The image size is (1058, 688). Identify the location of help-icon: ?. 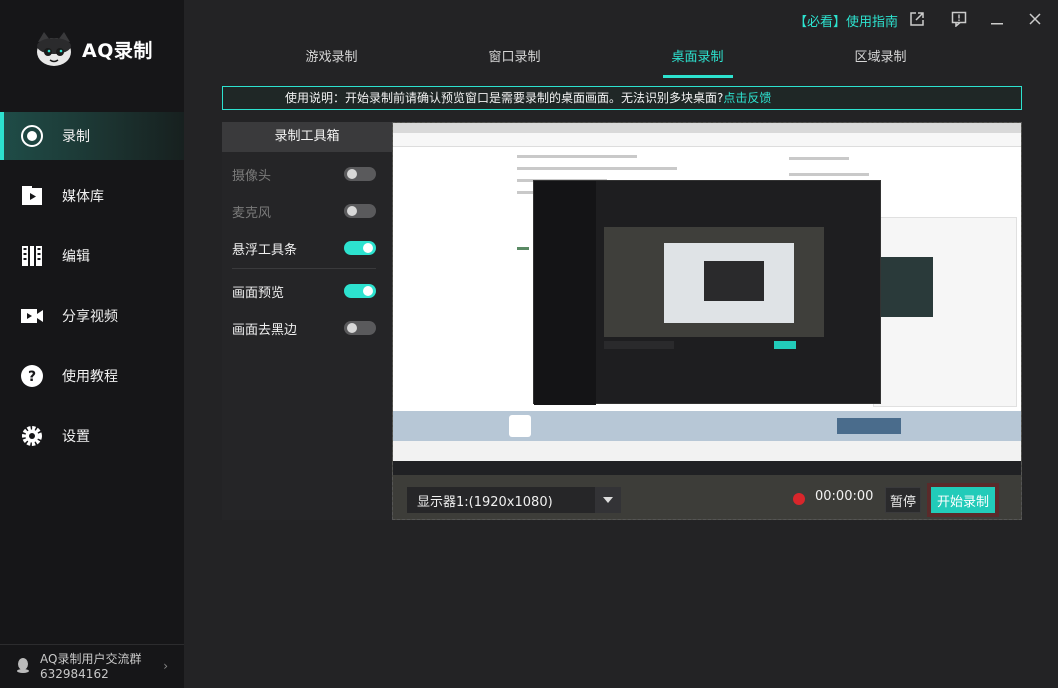
(32, 376).